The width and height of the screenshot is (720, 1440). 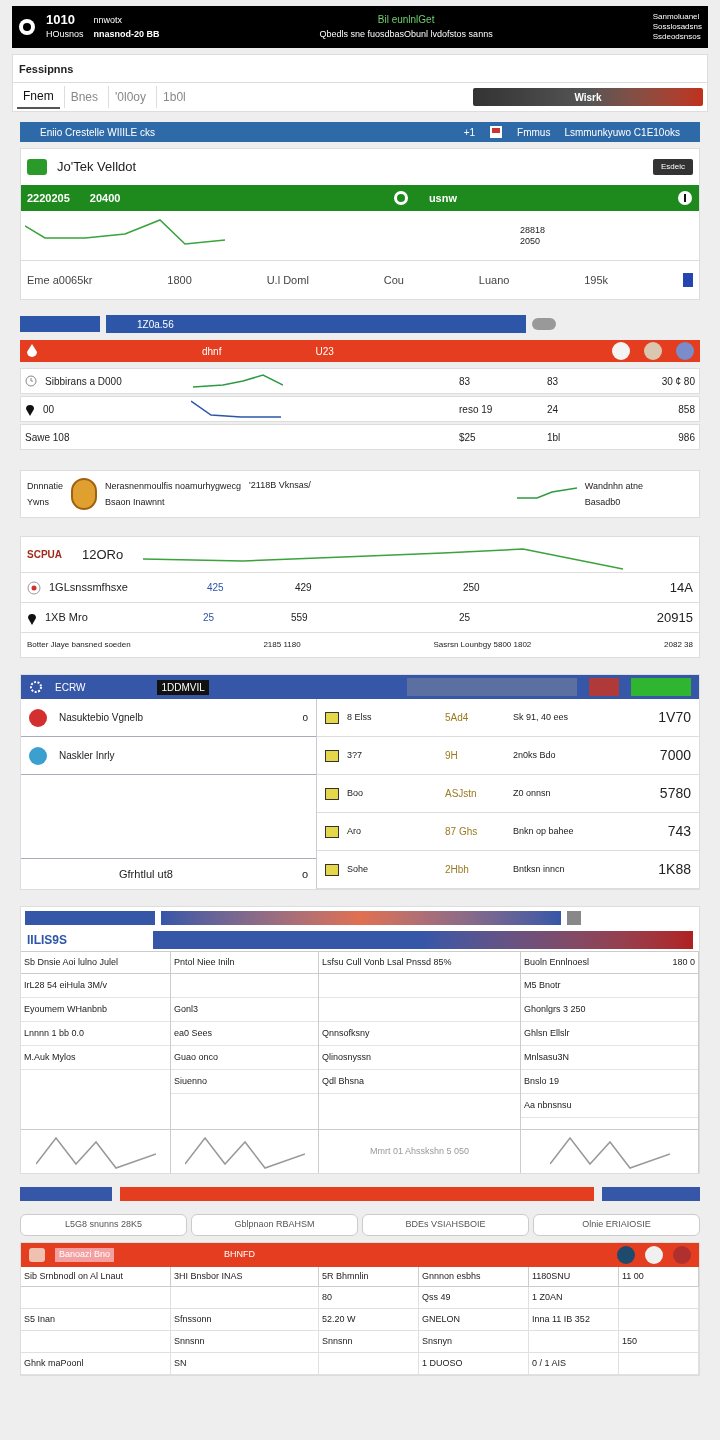 What do you see at coordinates (369, 1298) in the screenshot?
I see `table-cell: 80` at bounding box center [369, 1298].